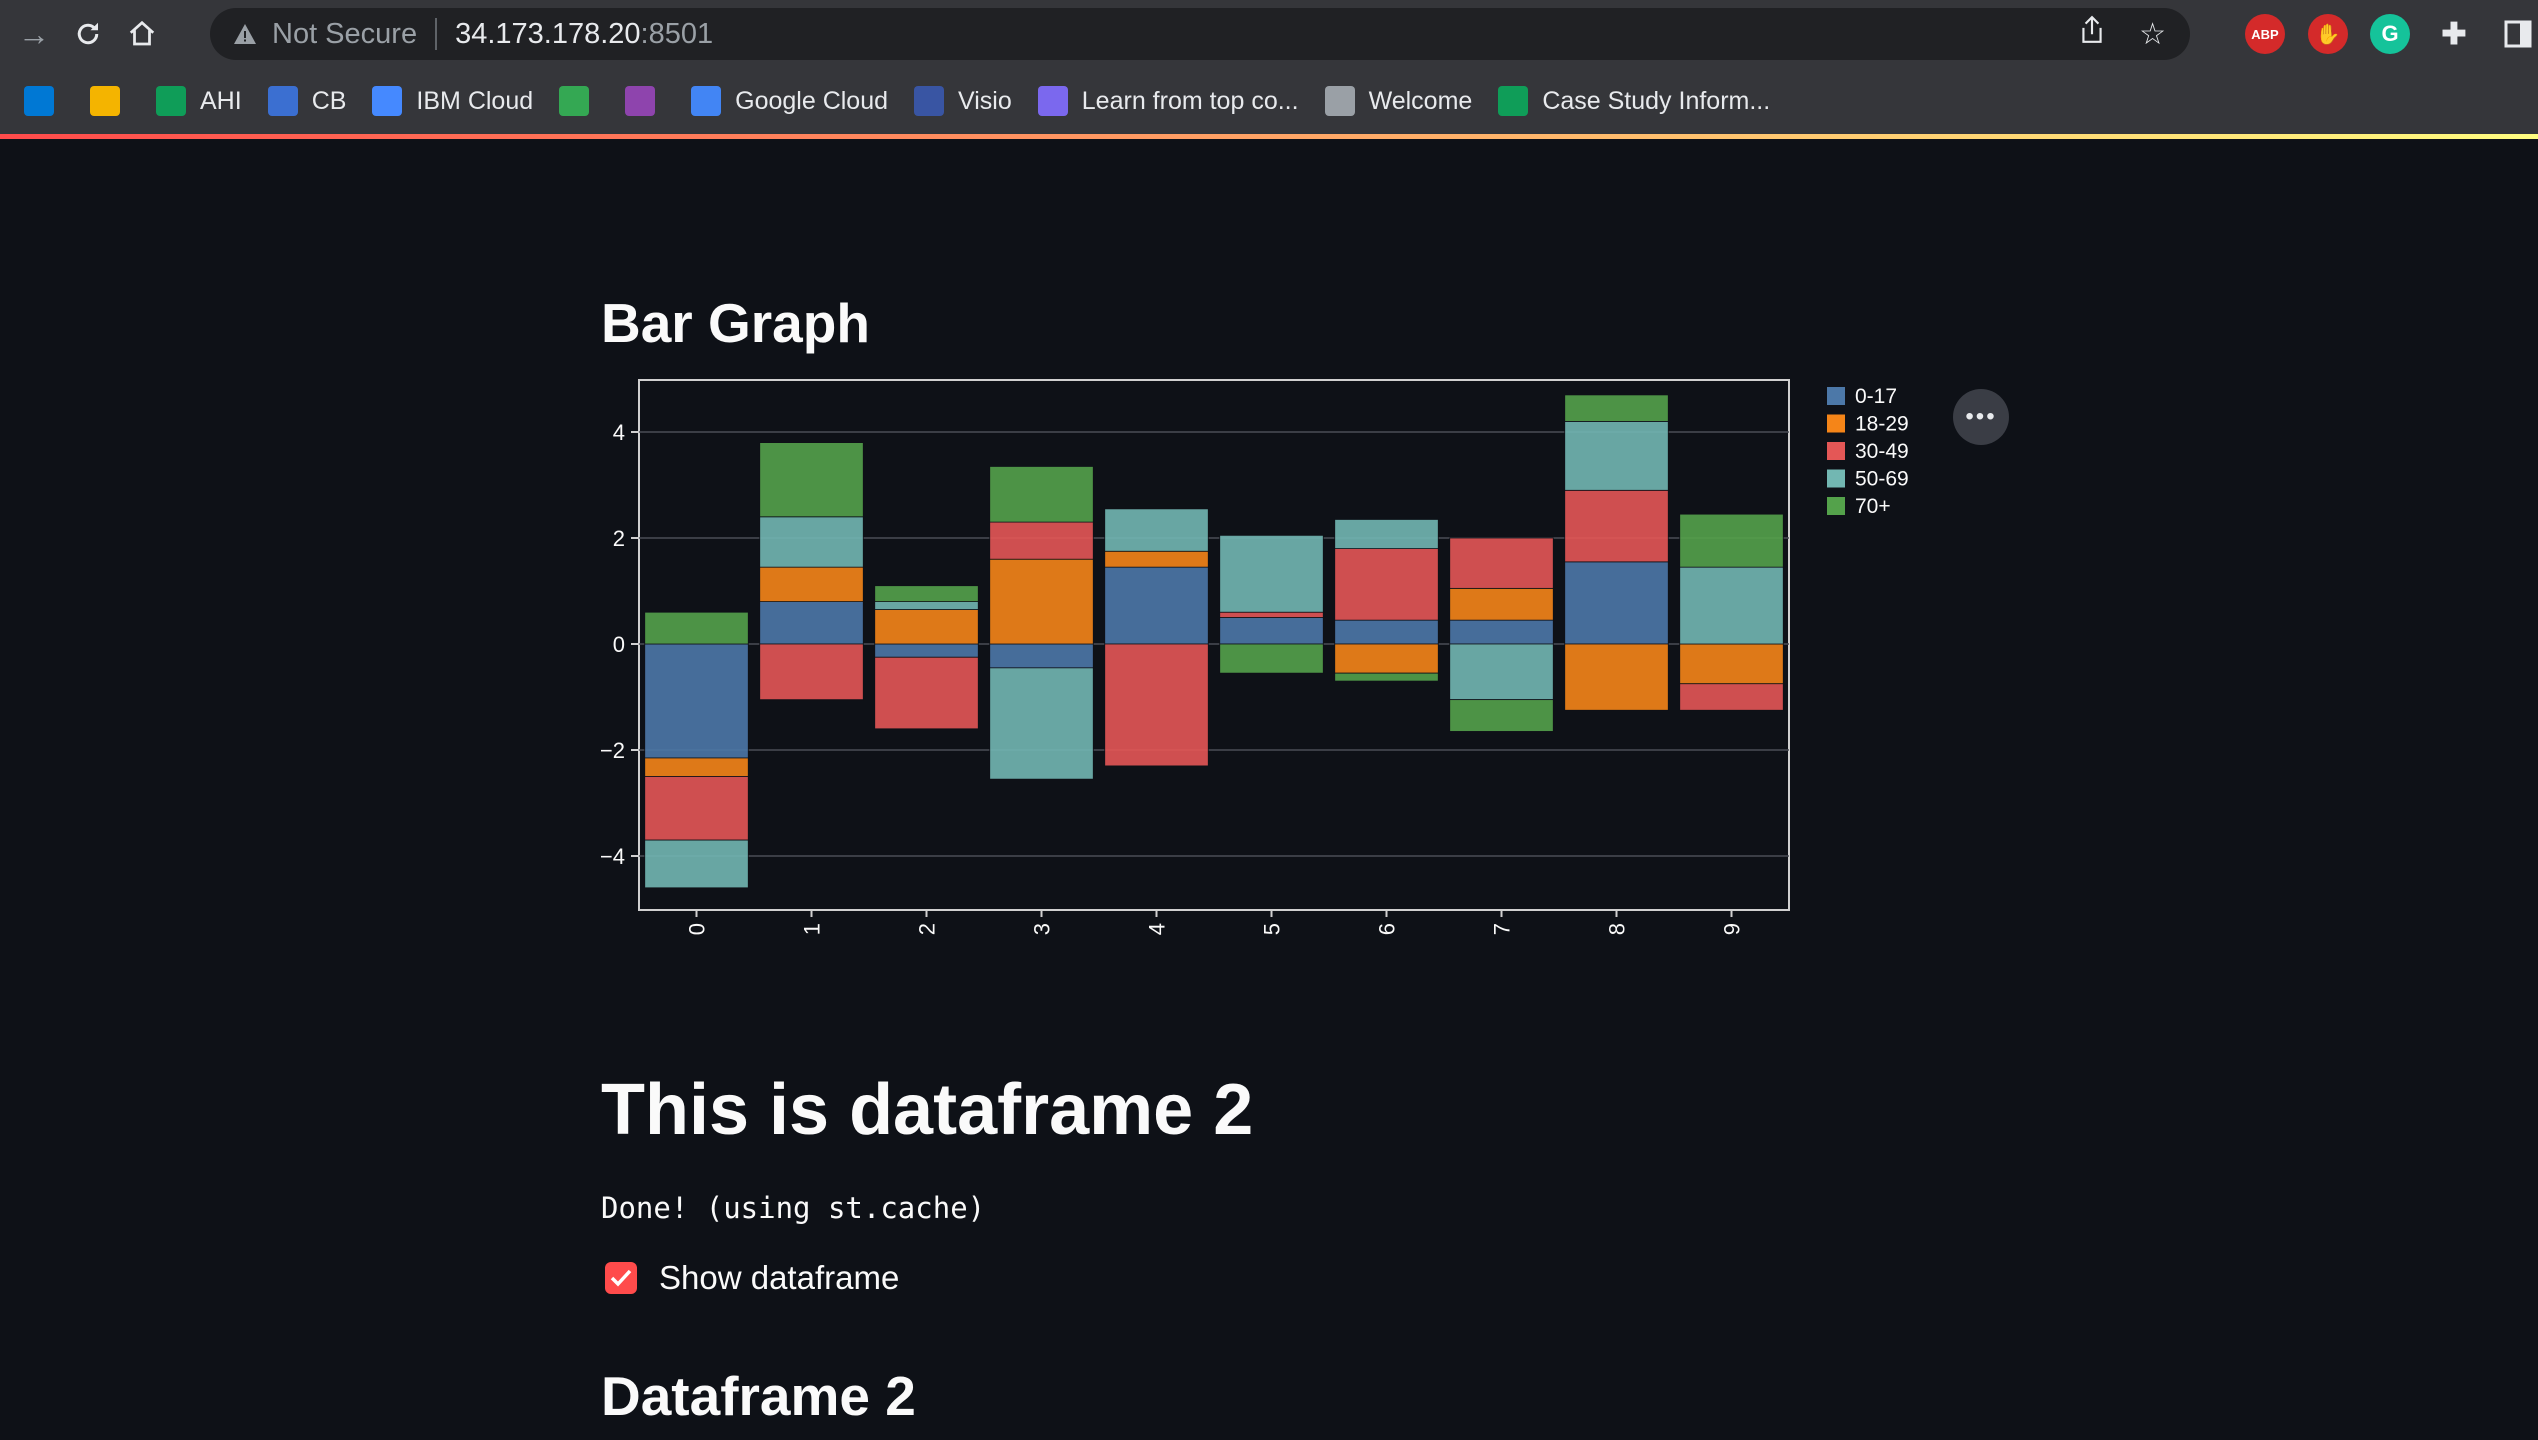 This screenshot has height=1440, width=2538. What do you see at coordinates (1876, 396) in the screenshot?
I see `legend-label: 0-17` at bounding box center [1876, 396].